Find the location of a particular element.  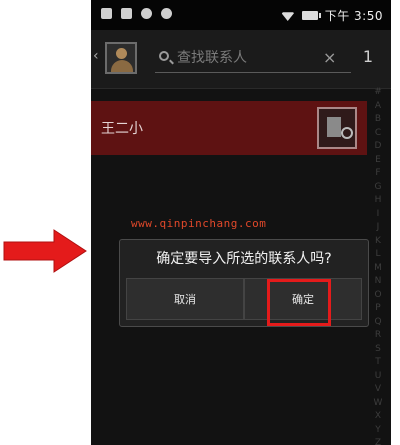

index-letter: V is located at coordinates (378, 390).